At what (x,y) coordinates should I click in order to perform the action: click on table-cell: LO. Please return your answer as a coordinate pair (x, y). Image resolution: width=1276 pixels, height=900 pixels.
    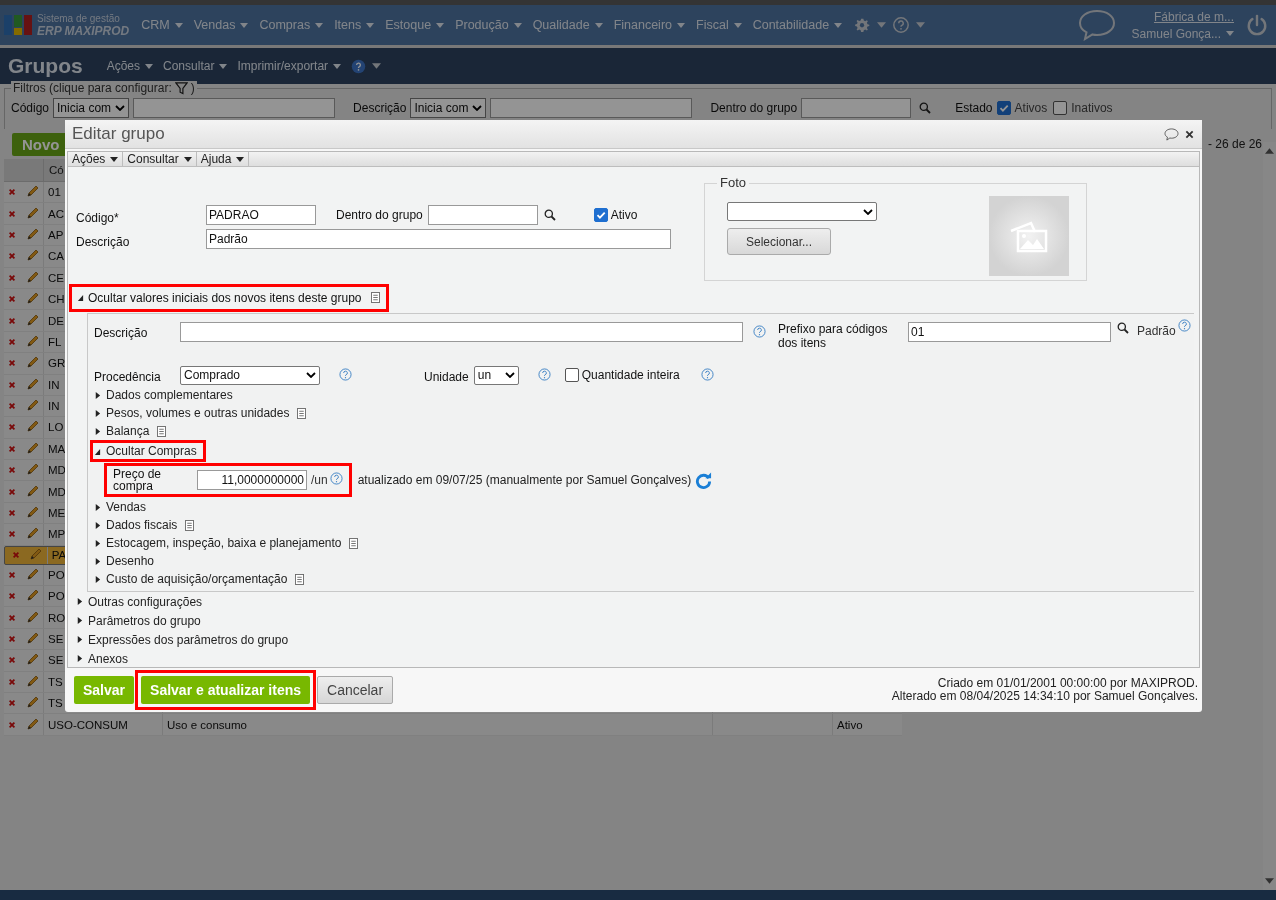
    Looking at the image, I should click on (56, 427).